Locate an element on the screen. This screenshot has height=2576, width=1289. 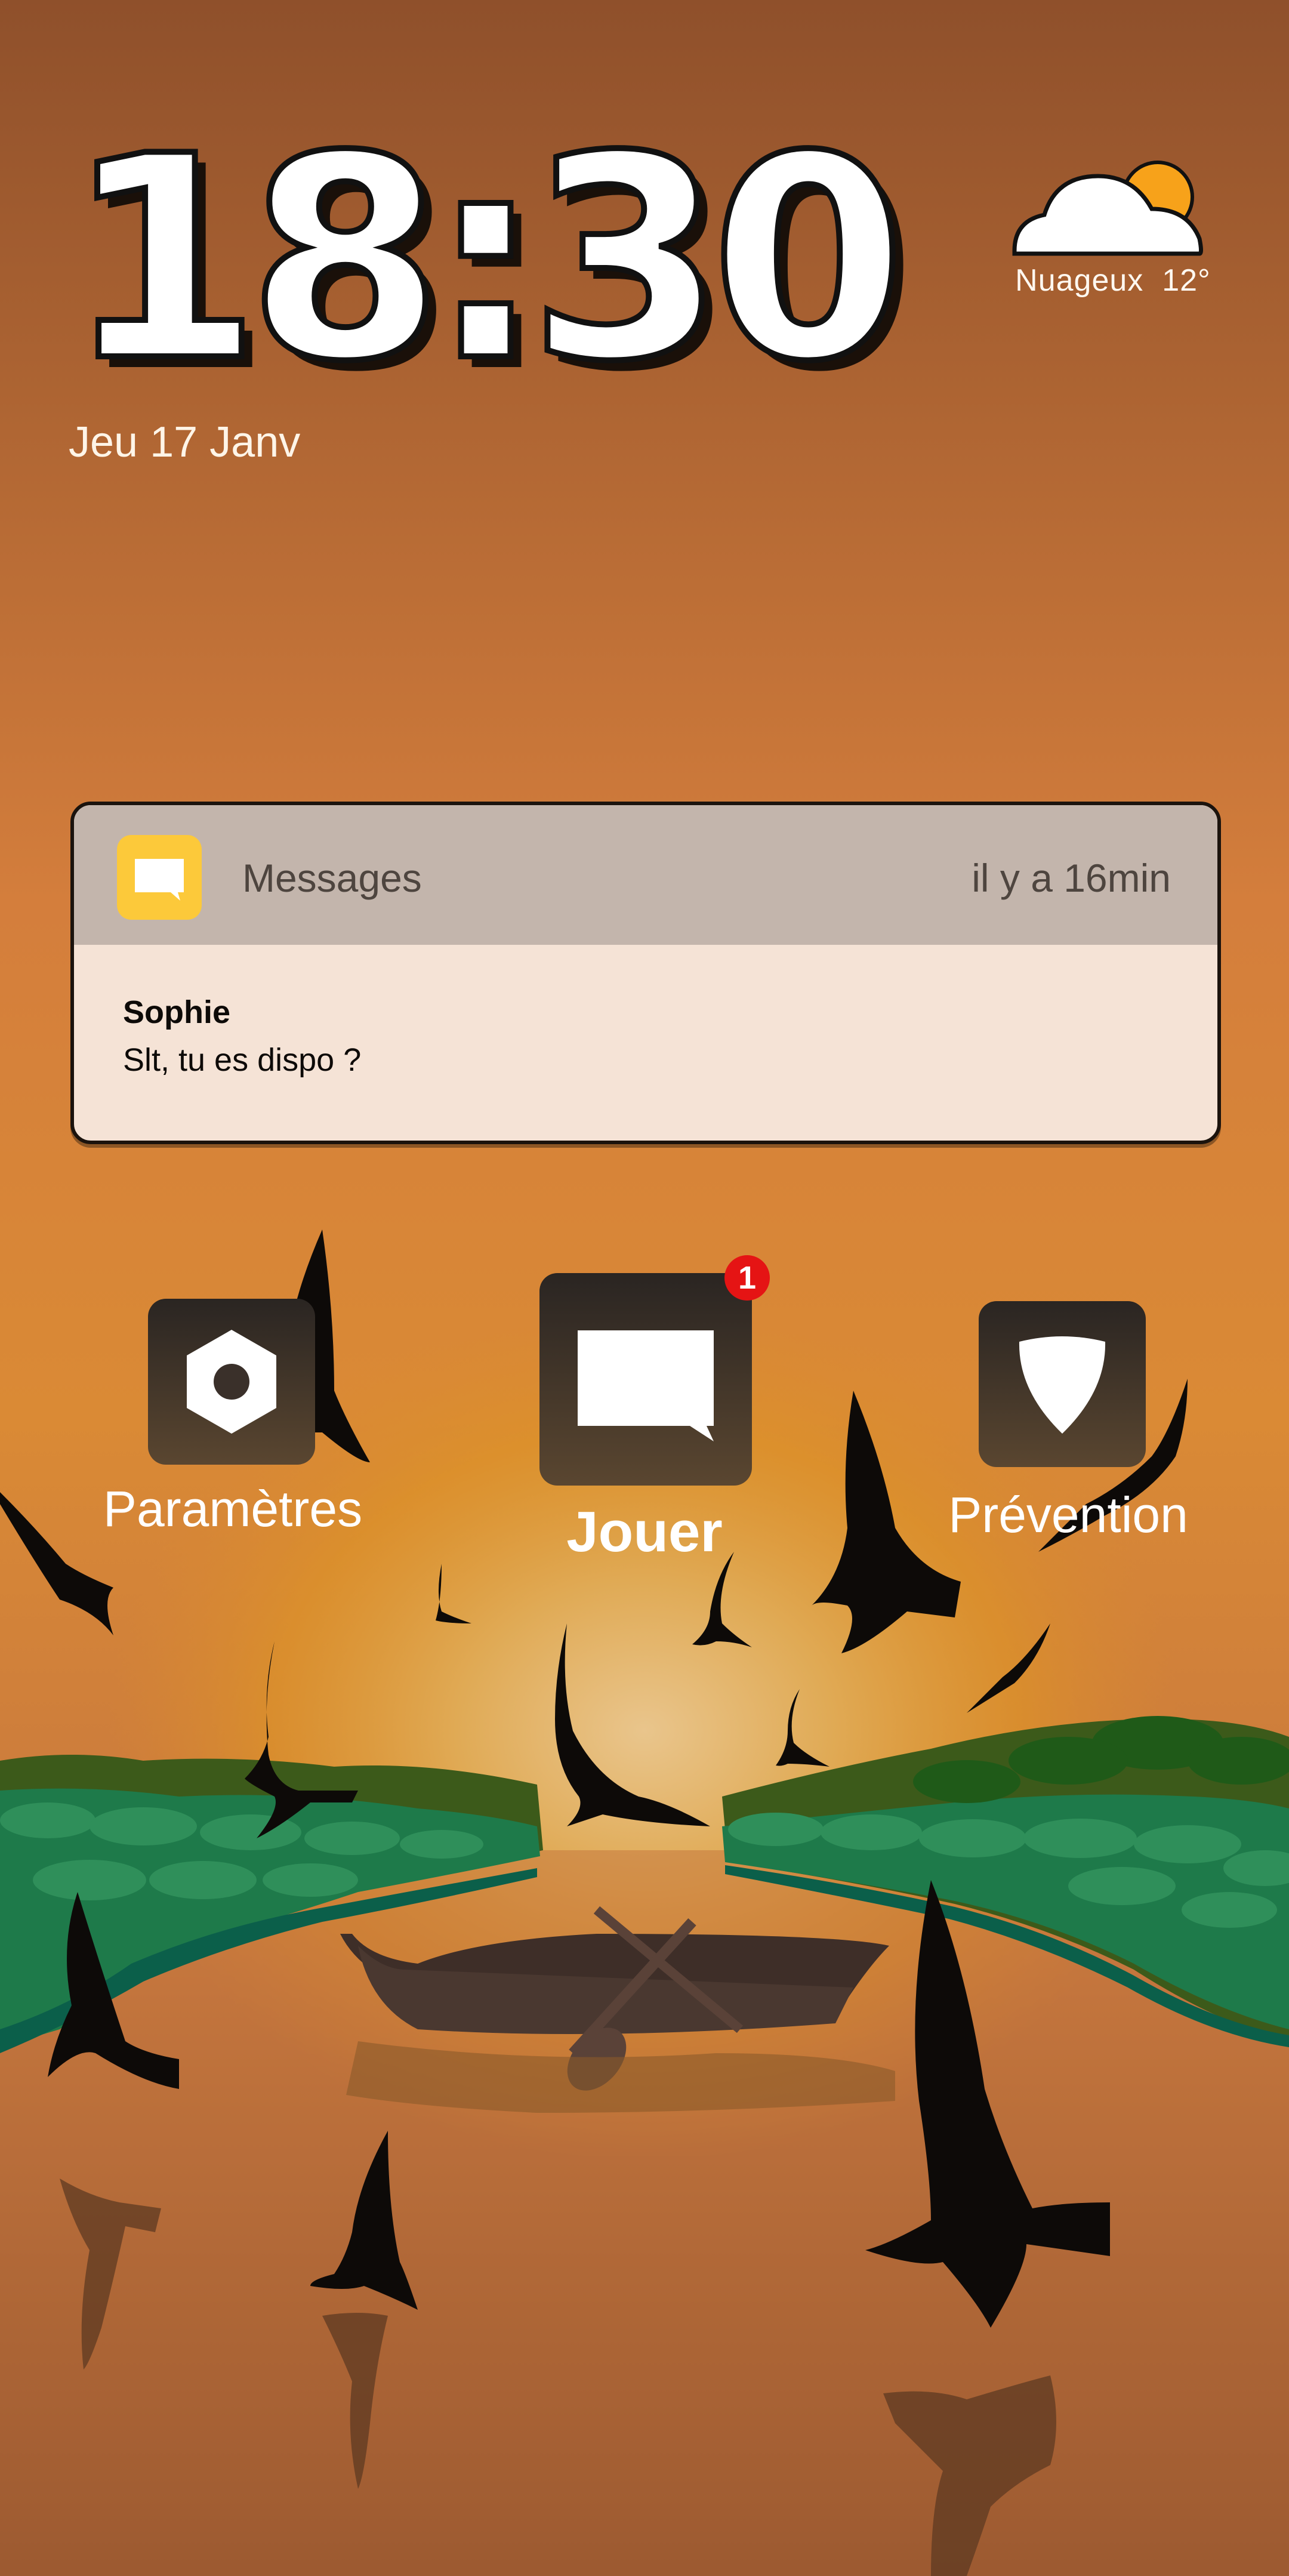
shield-icon is located at coordinates (1062, 1385).